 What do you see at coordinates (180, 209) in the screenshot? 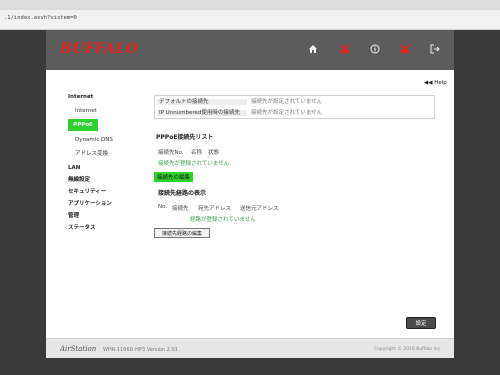
I see `col-route-destination: 接続先` at bounding box center [180, 209].